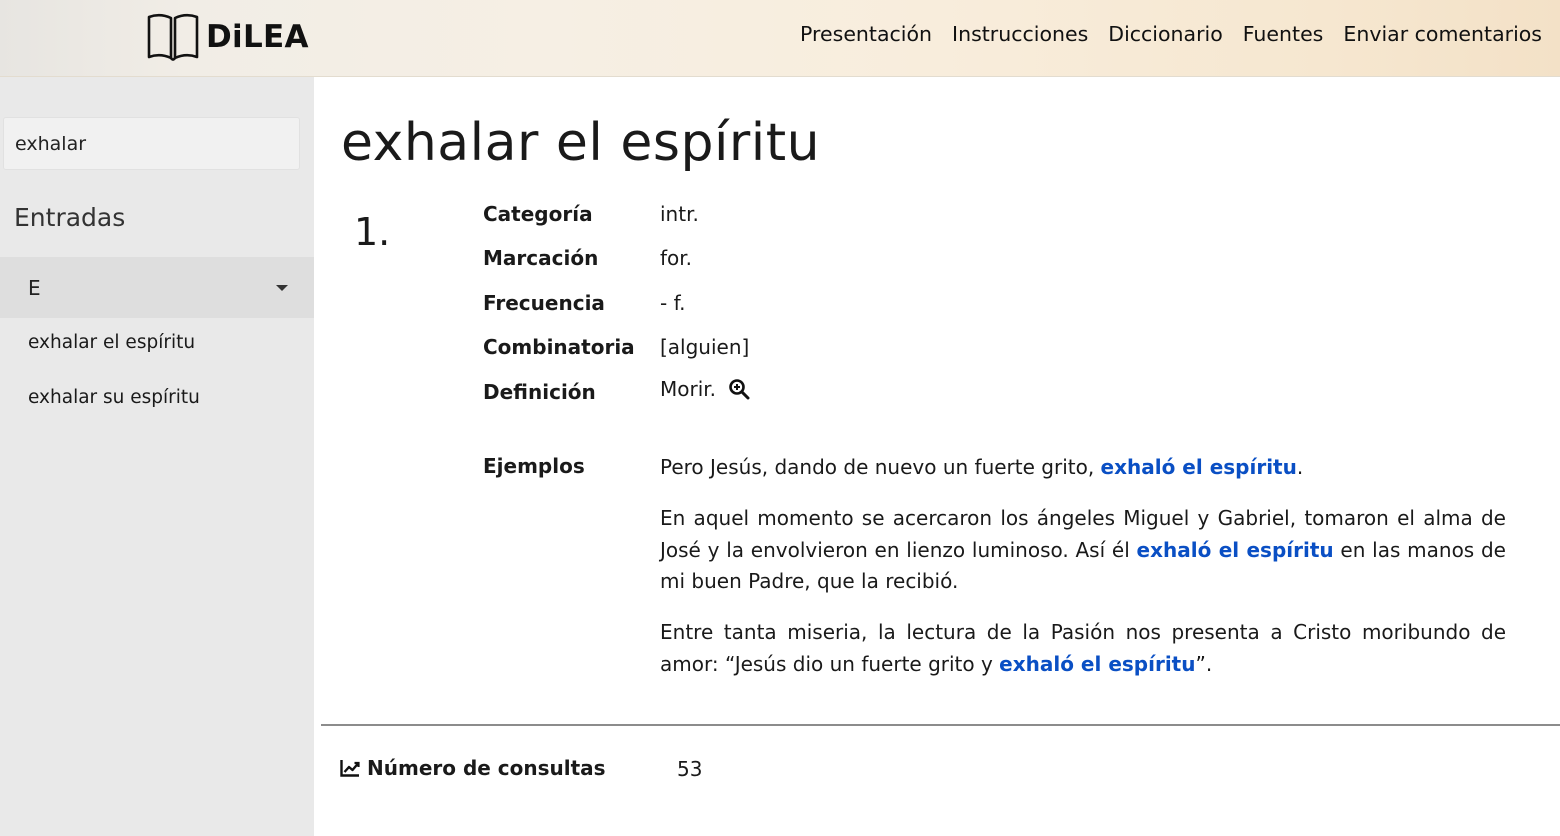  What do you see at coordinates (739, 389) in the screenshot?
I see `zoom-in-icon` at bounding box center [739, 389].